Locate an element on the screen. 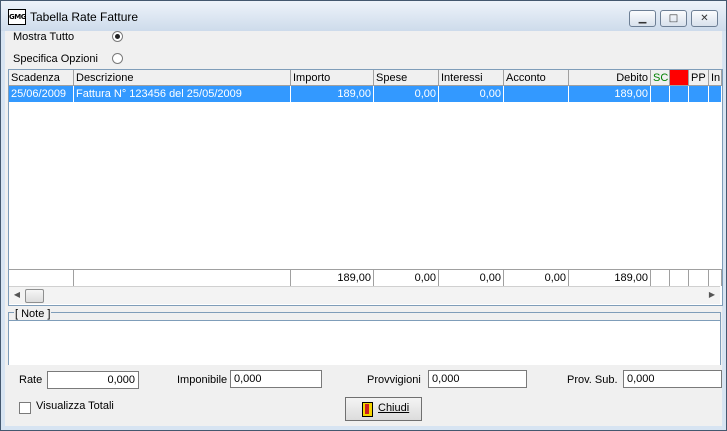  title-bar: GMG Tabella Rate Fatture ▁ □ ✕ is located at coordinates (363, 16).